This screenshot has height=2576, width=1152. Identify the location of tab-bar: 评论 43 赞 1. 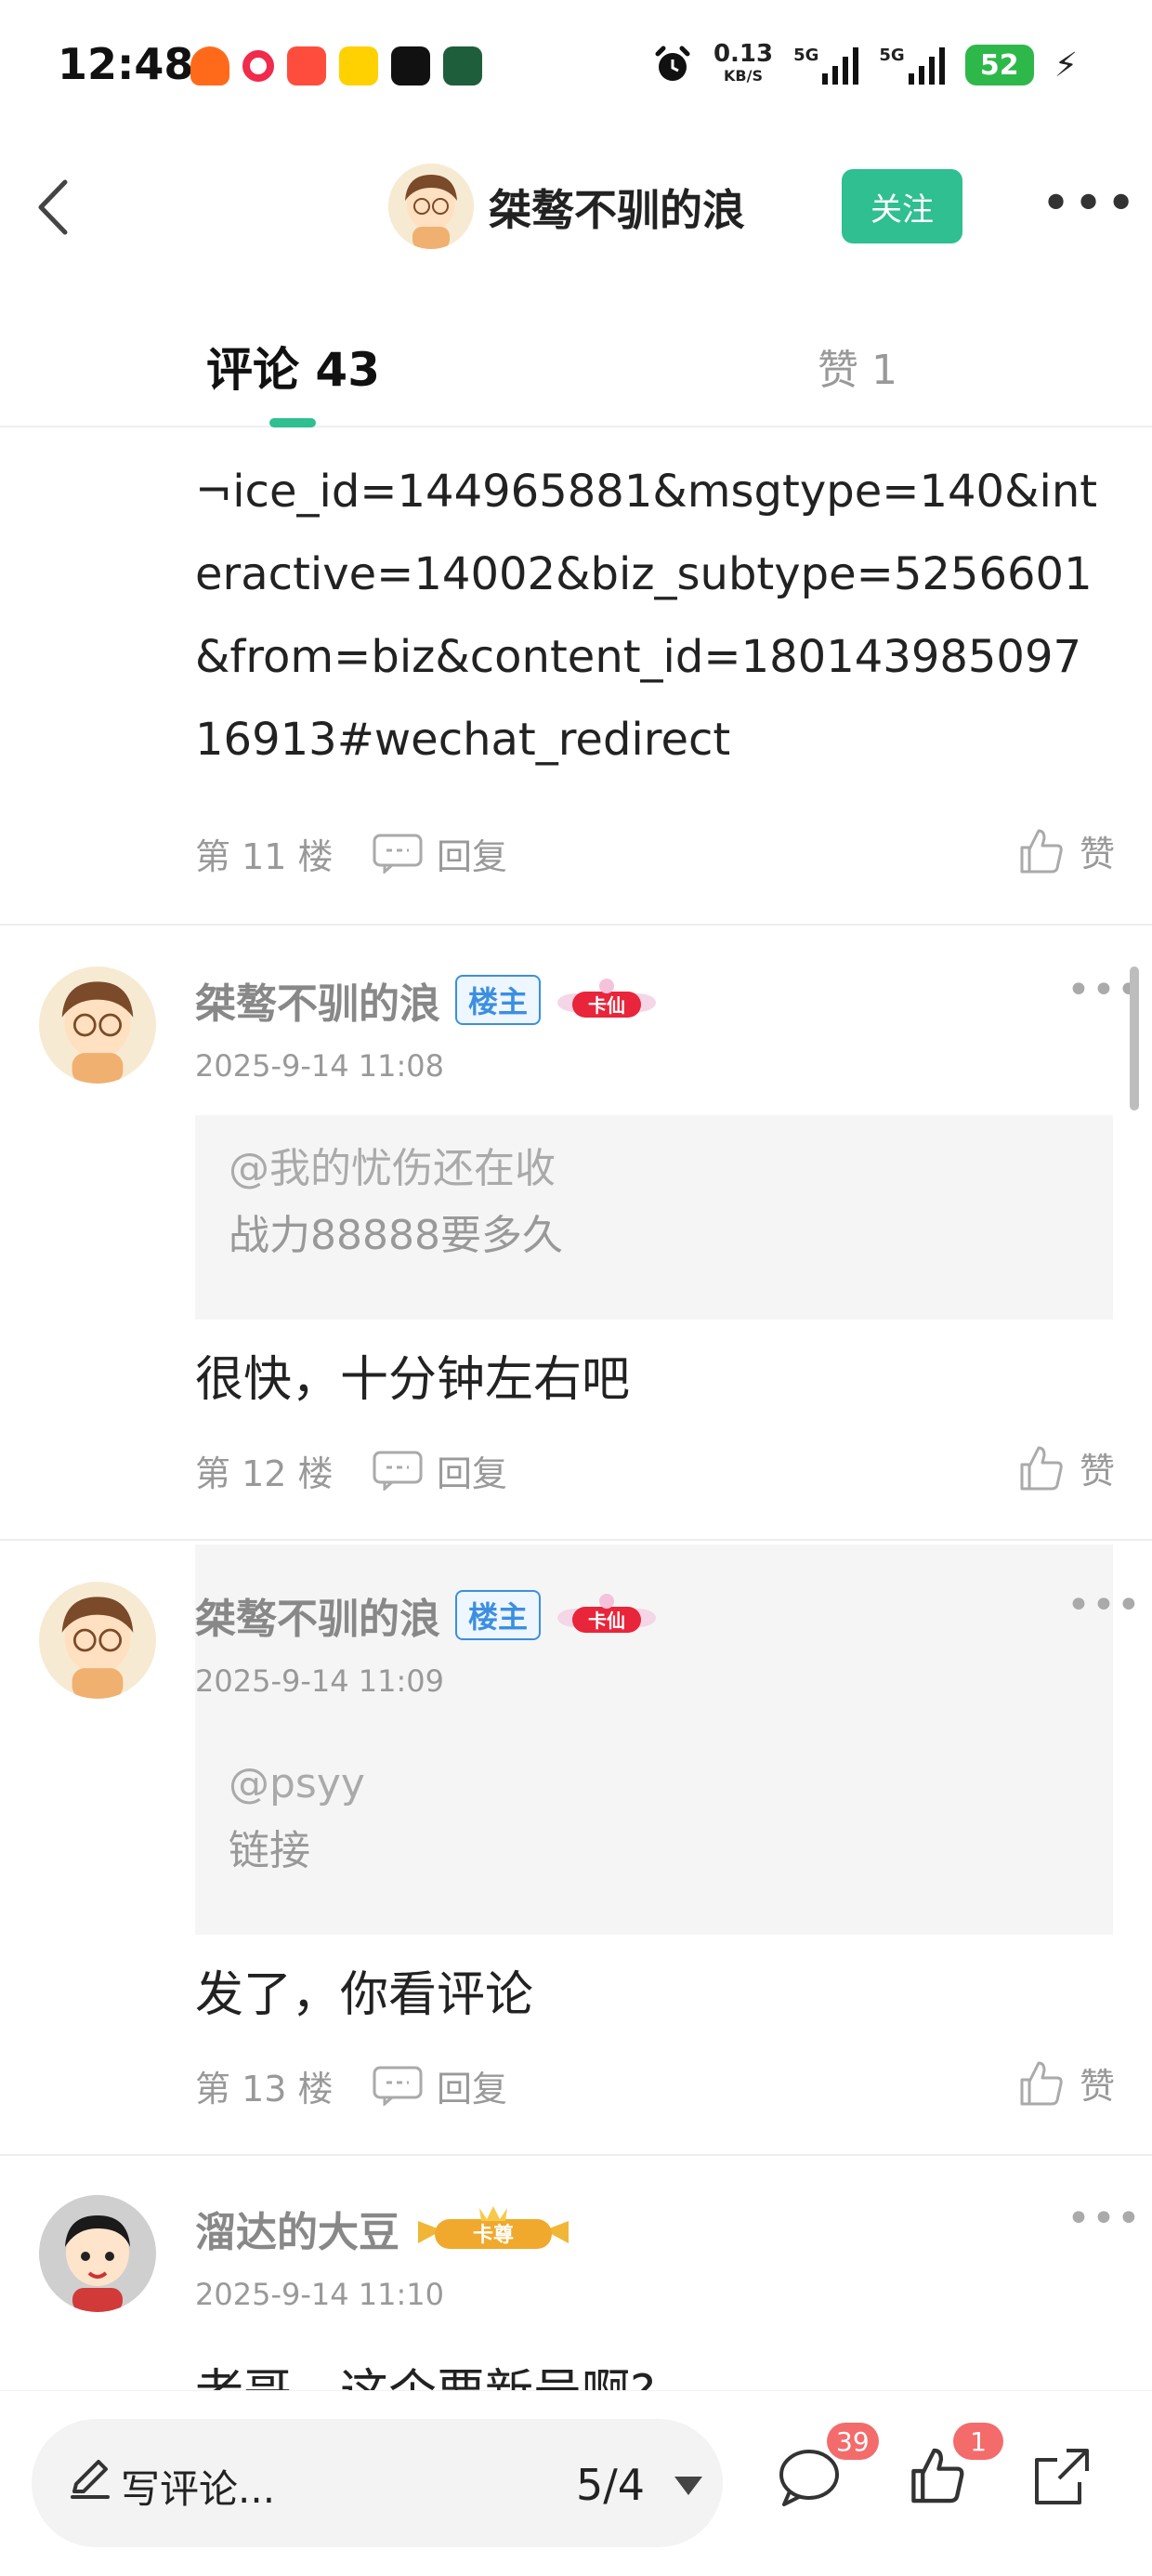
(576, 367).